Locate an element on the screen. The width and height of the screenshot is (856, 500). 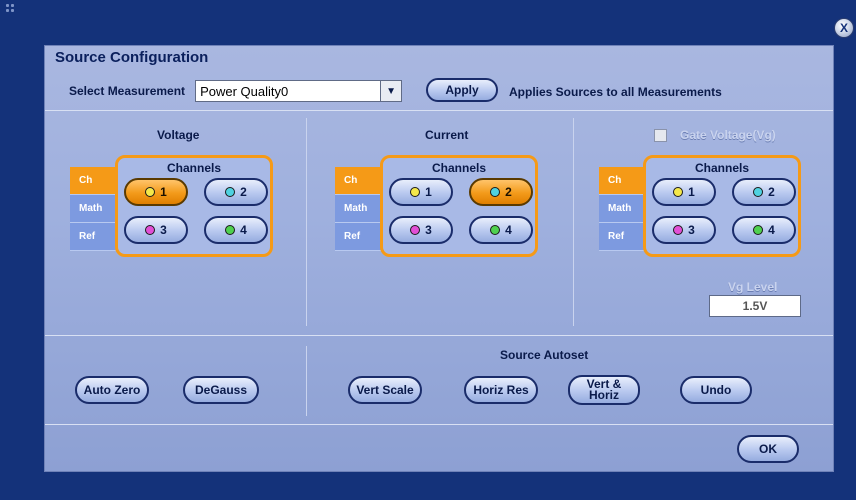
voltage-channel-2-button: 2 is located at coordinates (236, 192).